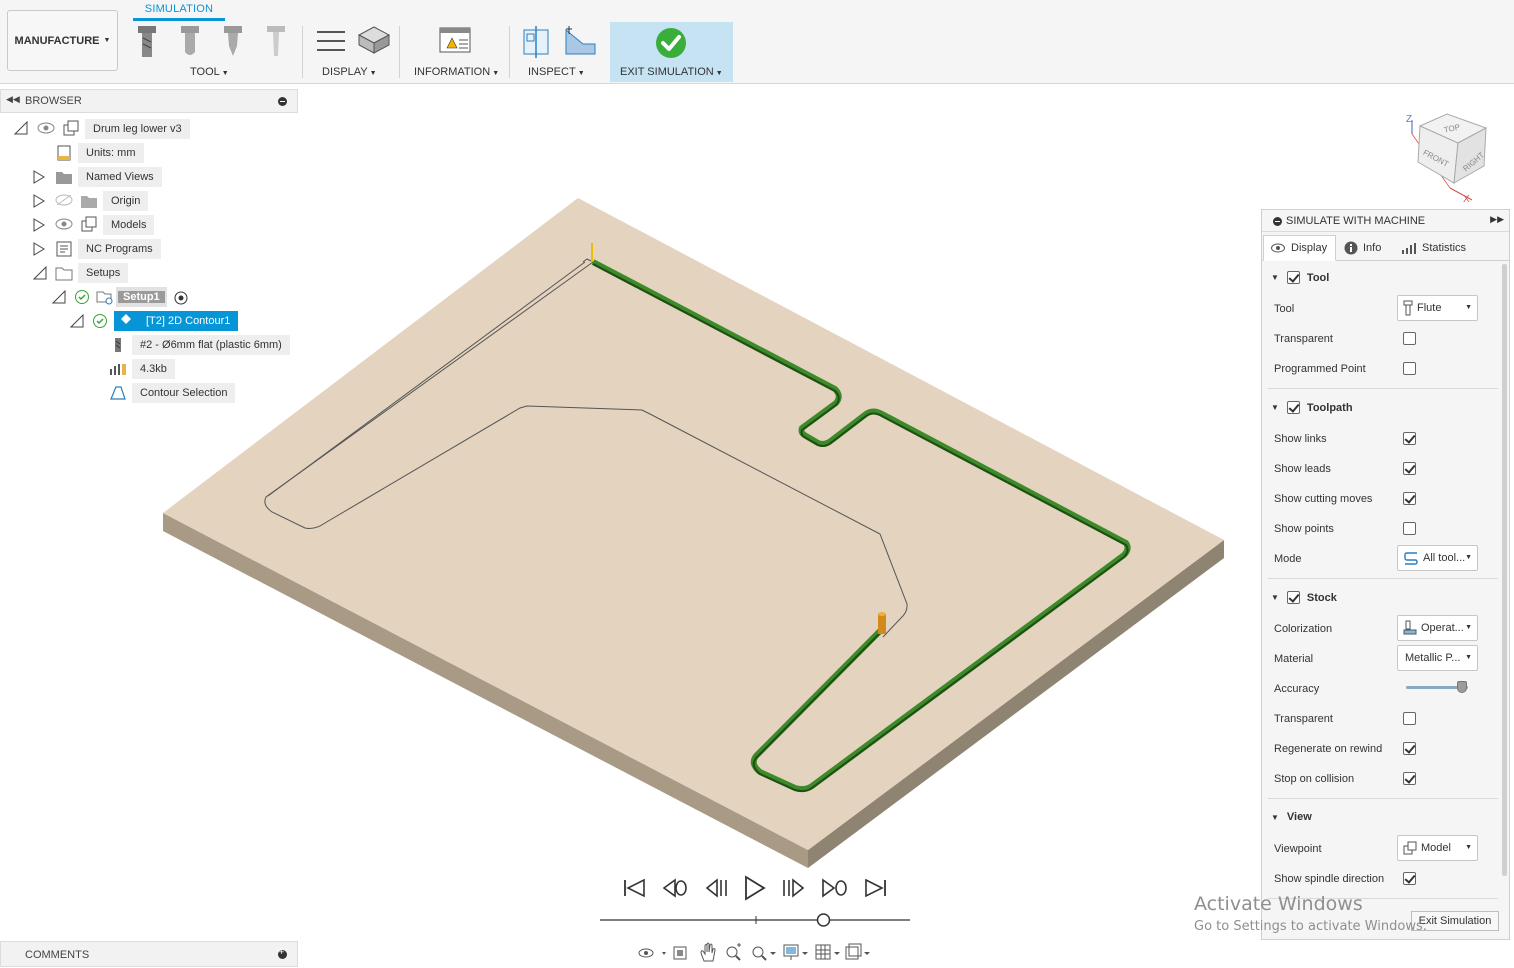 The image size is (1514, 968). I want to click on pan-icon, so click(708, 952).